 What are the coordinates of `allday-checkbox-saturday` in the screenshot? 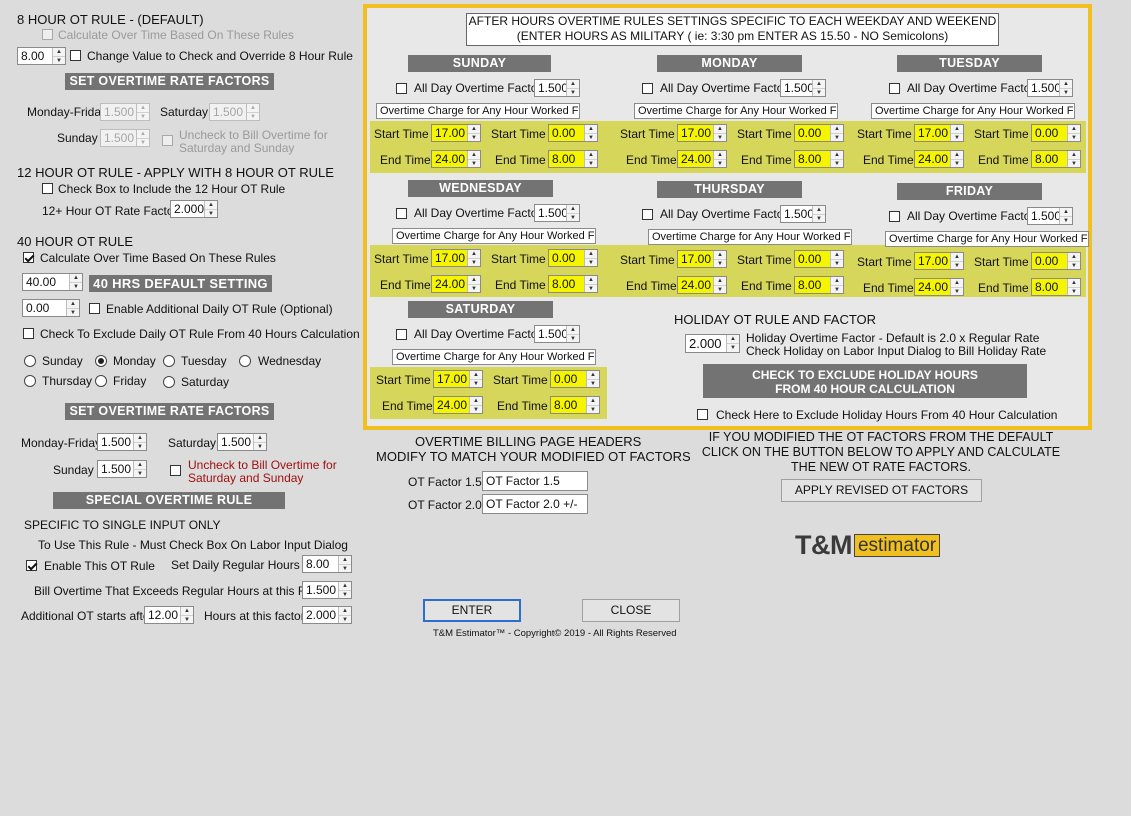 It's located at (401, 334).